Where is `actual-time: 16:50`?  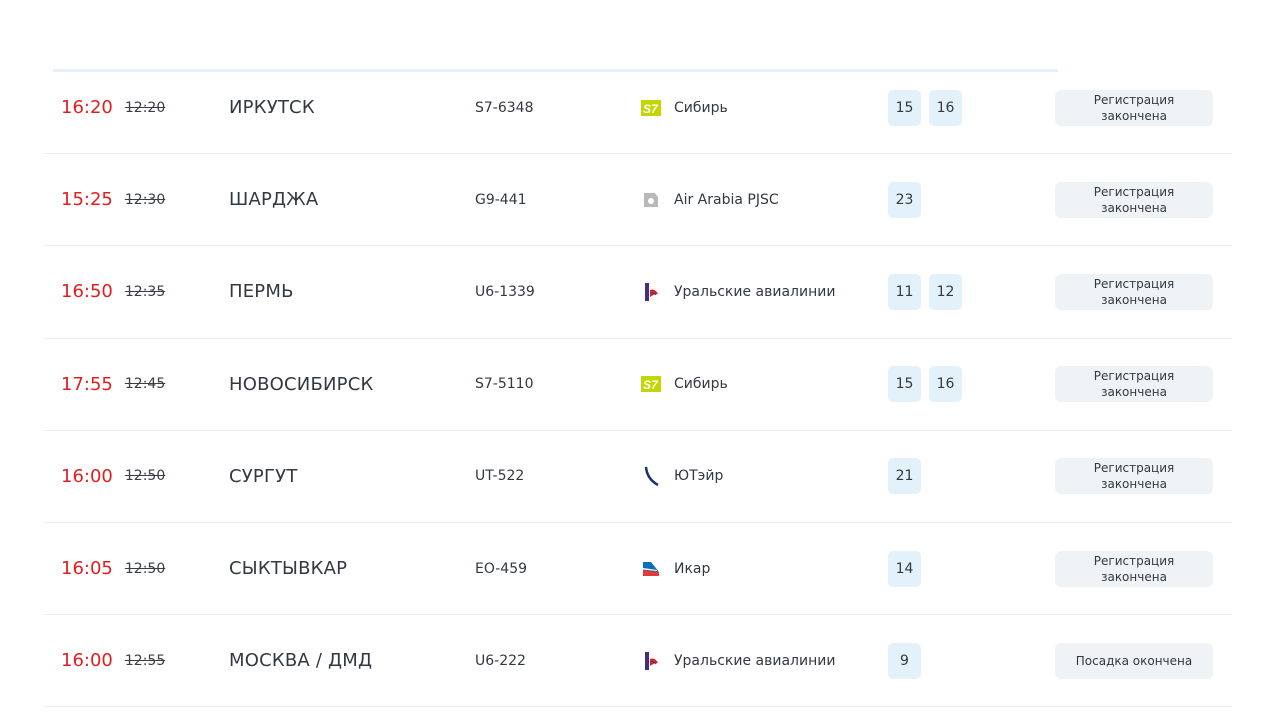
actual-time: 16:50 is located at coordinates (87, 292).